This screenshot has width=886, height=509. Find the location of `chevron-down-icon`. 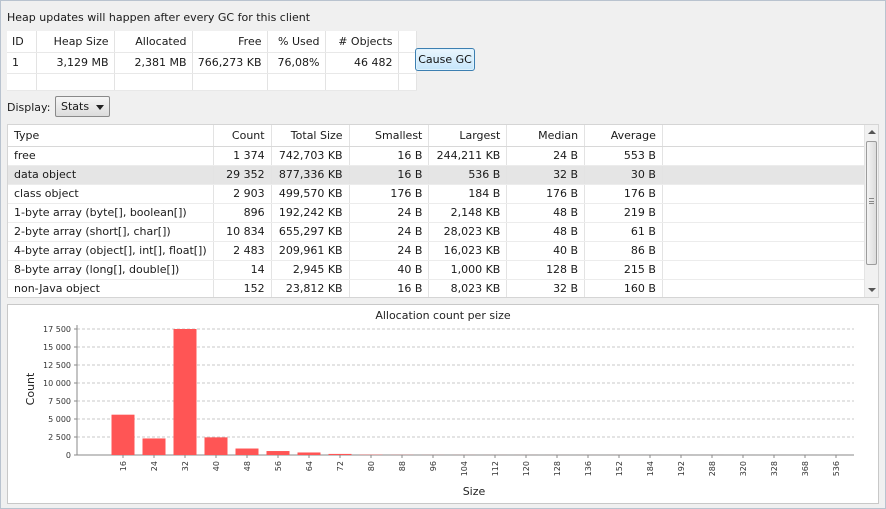

chevron-down-icon is located at coordinates (100, 107).